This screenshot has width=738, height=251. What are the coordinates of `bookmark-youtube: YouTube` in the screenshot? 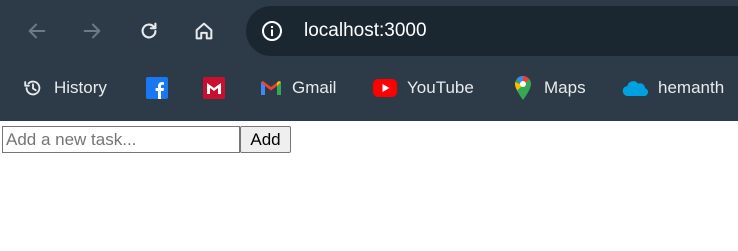 It's located at (423, 88).